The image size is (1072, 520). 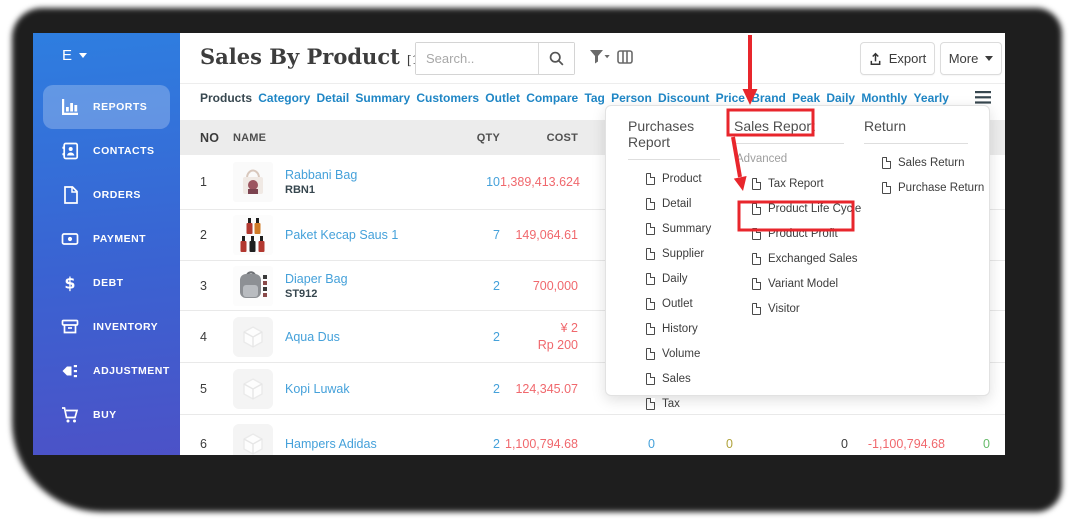 I want to click on contacts-book-icon, so click(x=70, y=151).